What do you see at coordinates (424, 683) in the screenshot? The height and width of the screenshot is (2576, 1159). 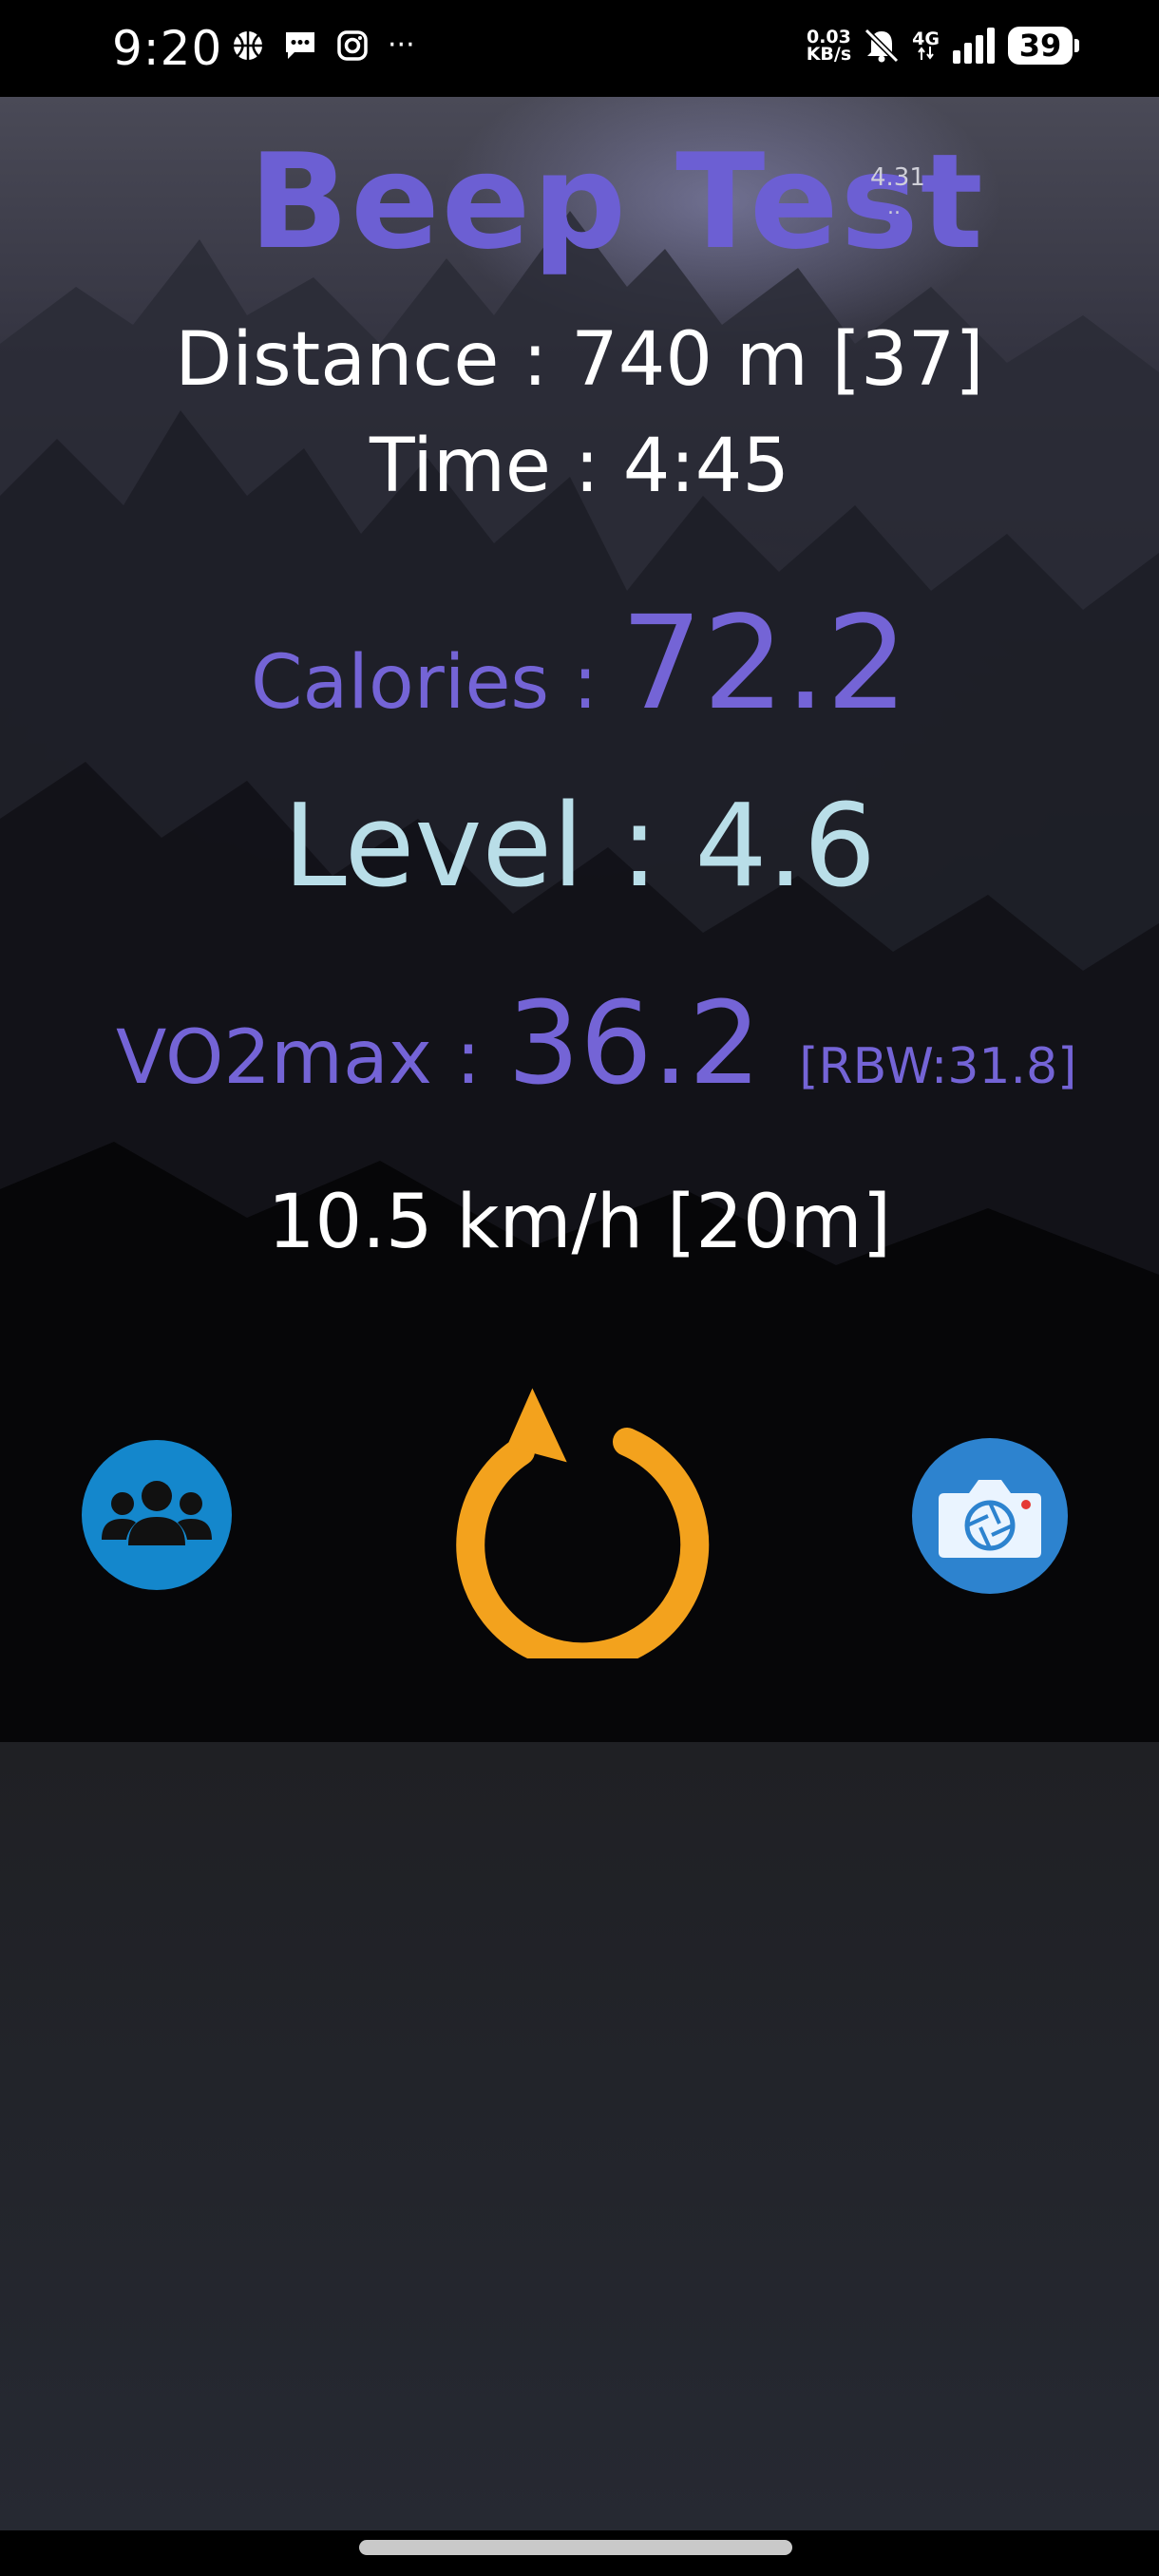 I see `calories-label: Calories :` at bounding box center [424, 683].